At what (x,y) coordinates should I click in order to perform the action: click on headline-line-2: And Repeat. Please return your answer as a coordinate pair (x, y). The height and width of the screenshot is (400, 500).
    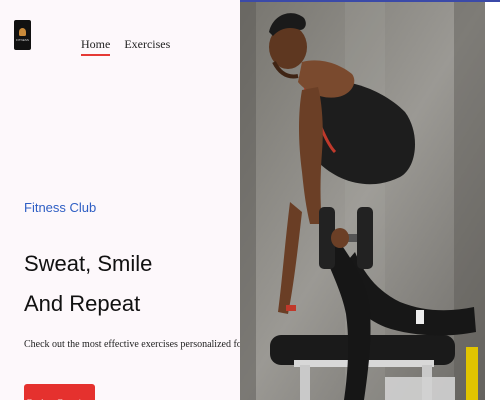
    Looking at the image, I should click on (82, 303).